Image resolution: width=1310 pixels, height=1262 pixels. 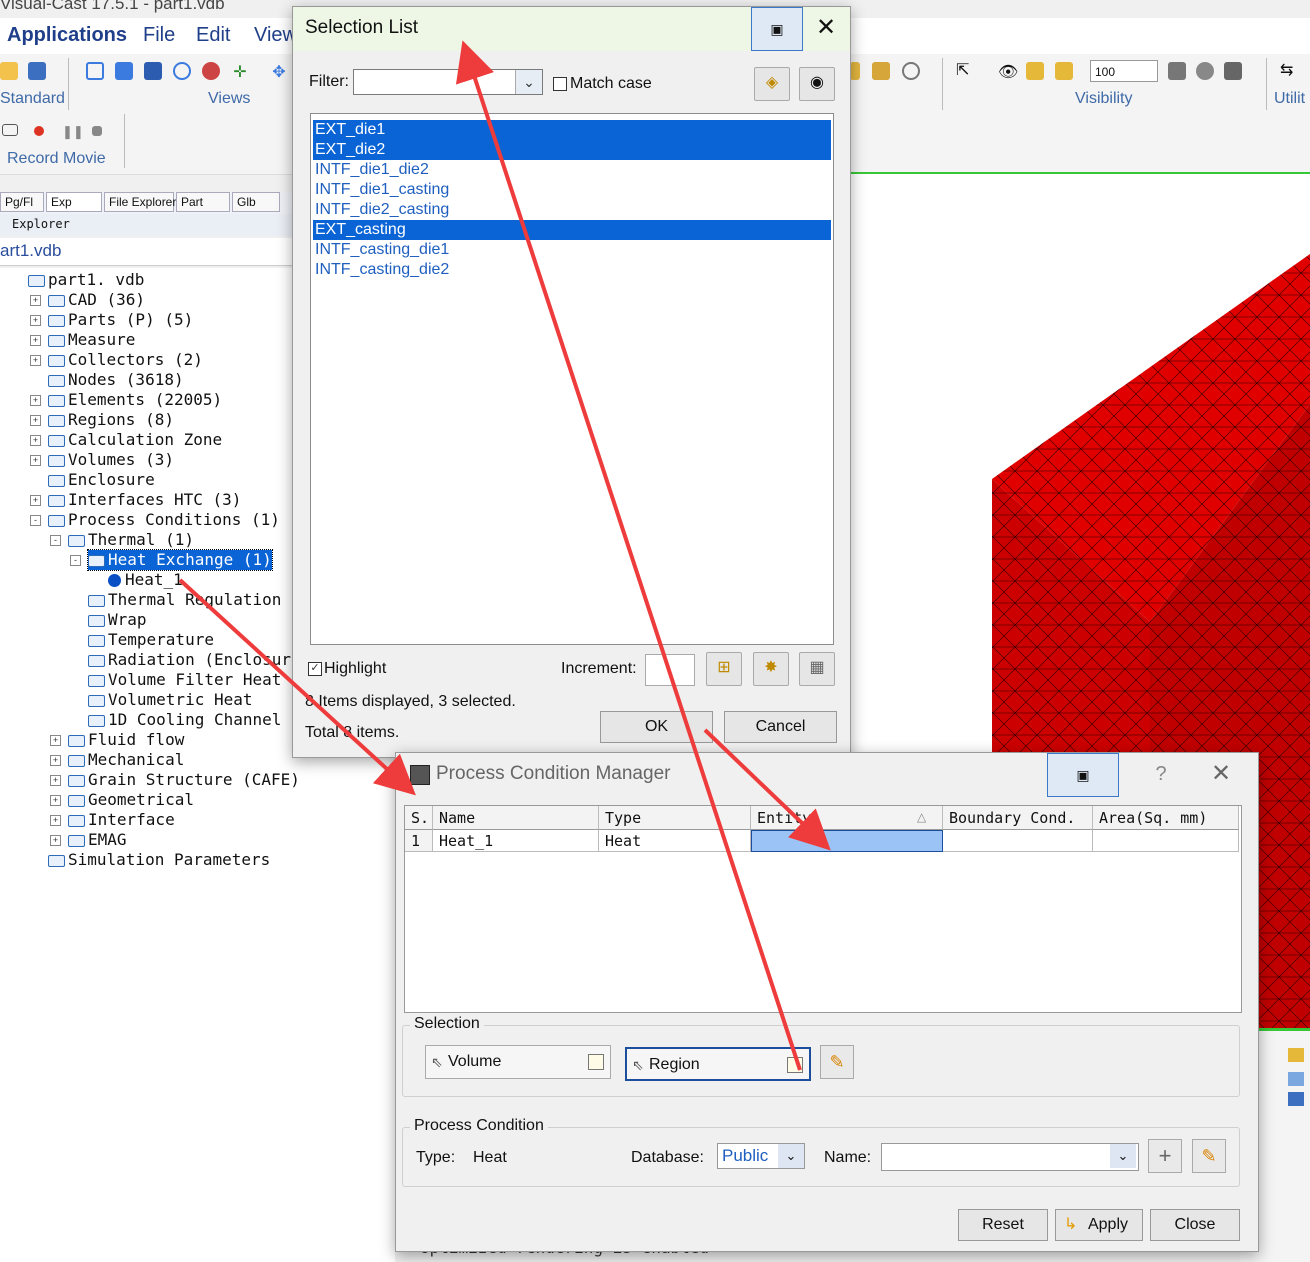 What do you see at coordinates (572, 170) in the screenshot?
I see `list-item: INTF_die1_die2` at bounding box center [572, 170].